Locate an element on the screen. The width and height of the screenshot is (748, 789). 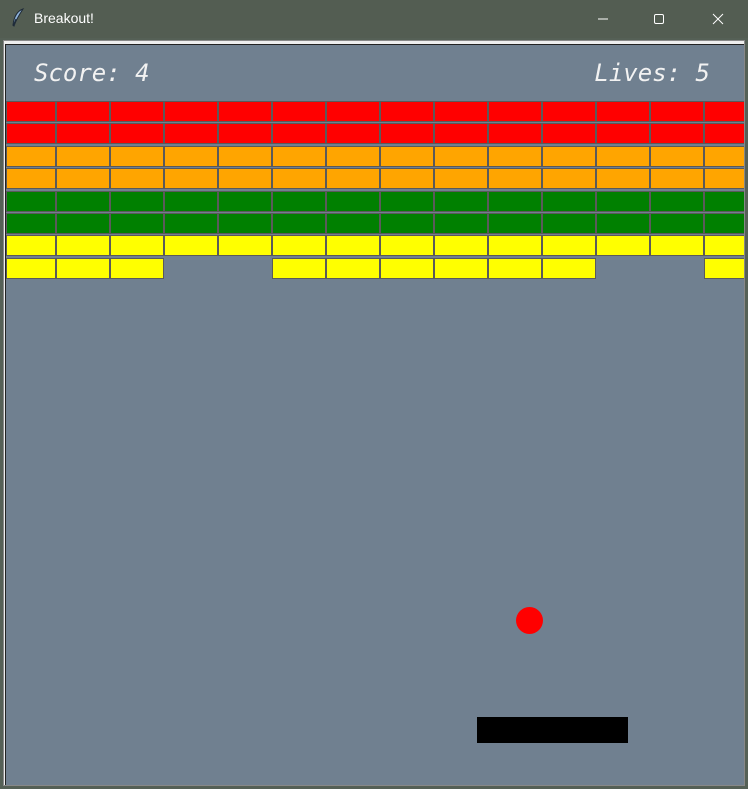
close-button is located at coordinates (718, 19).